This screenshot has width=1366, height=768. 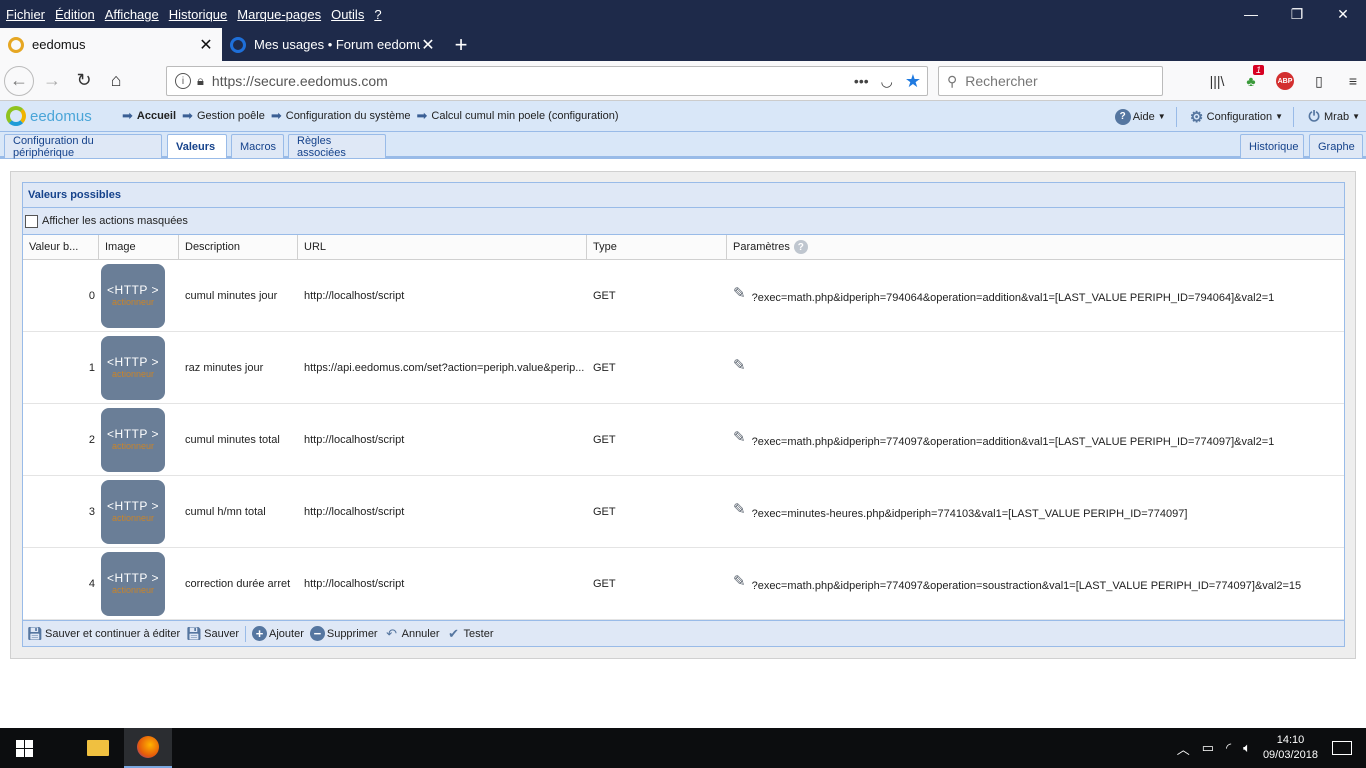 I want to click on delete-button: − Supprimer, so click(x=343, y=633).